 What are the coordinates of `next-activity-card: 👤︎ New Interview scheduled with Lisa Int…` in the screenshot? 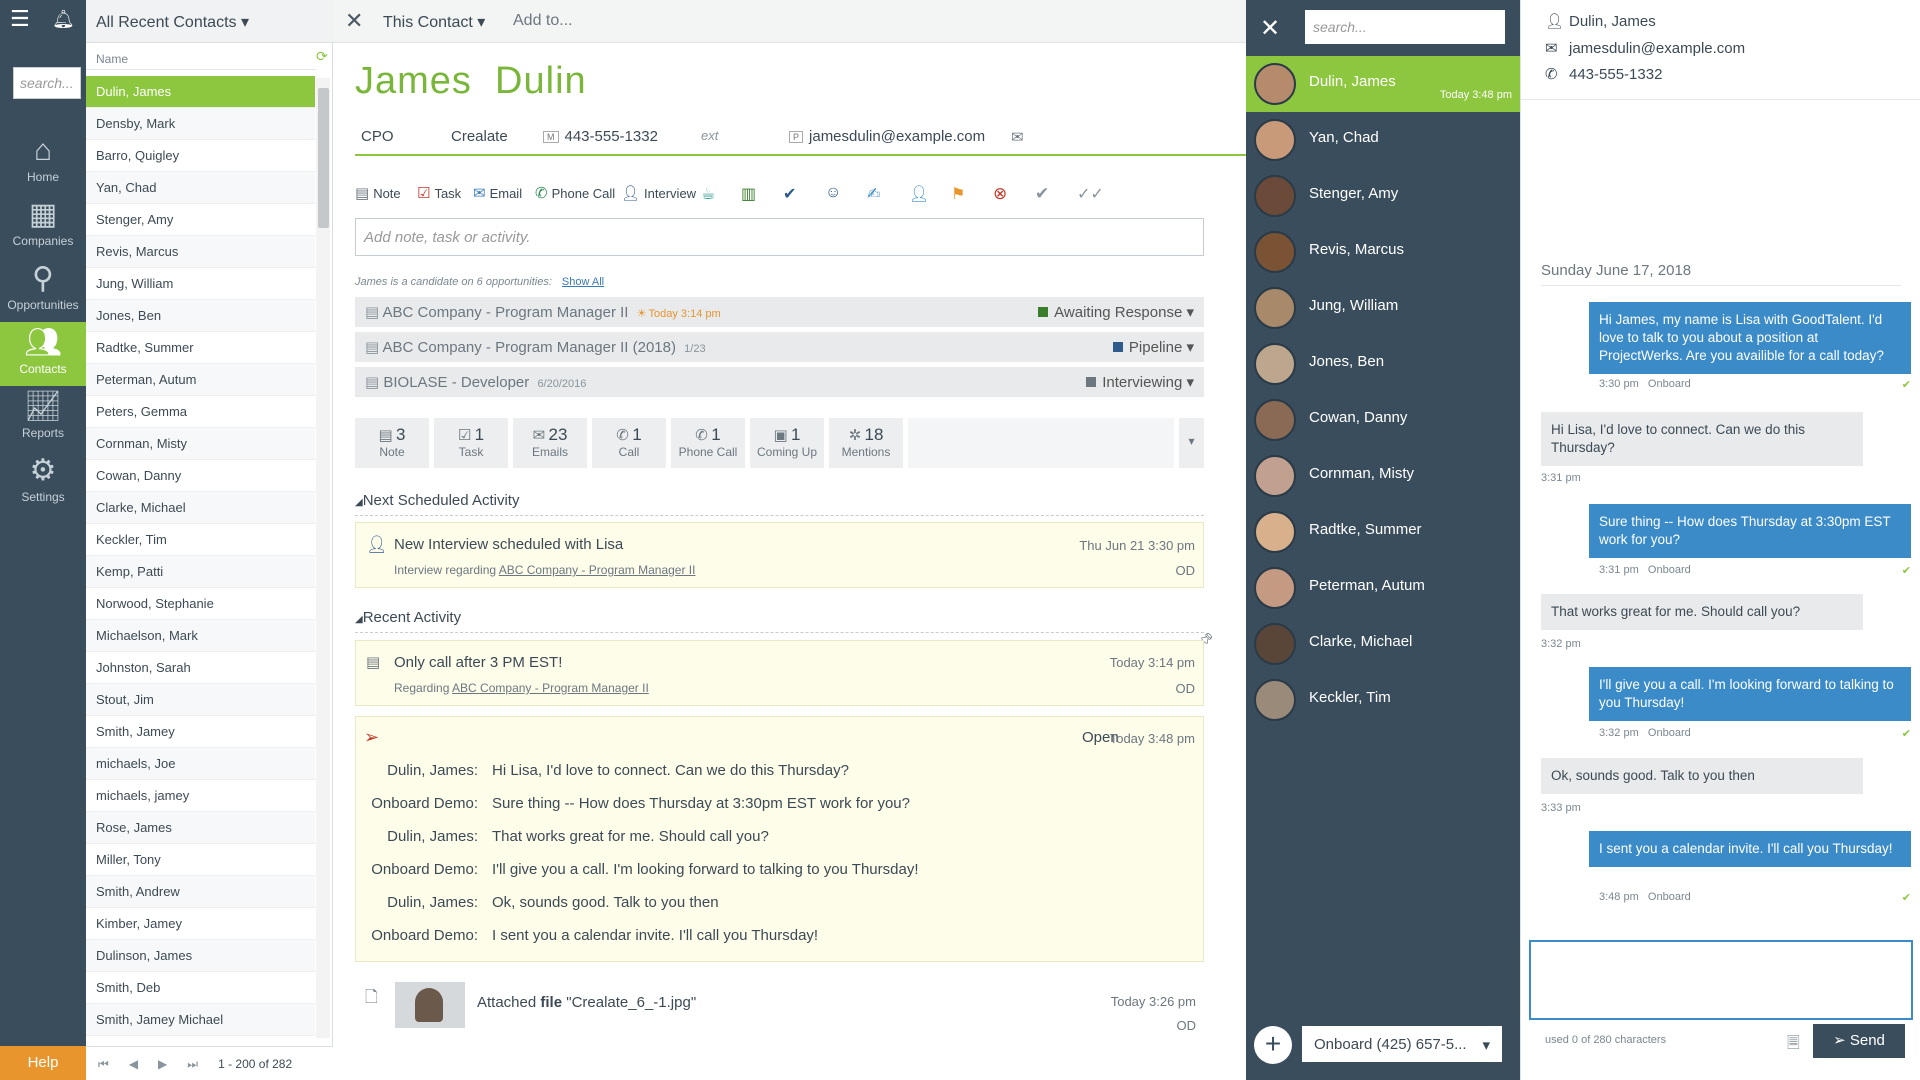 It's located at (779, 555).